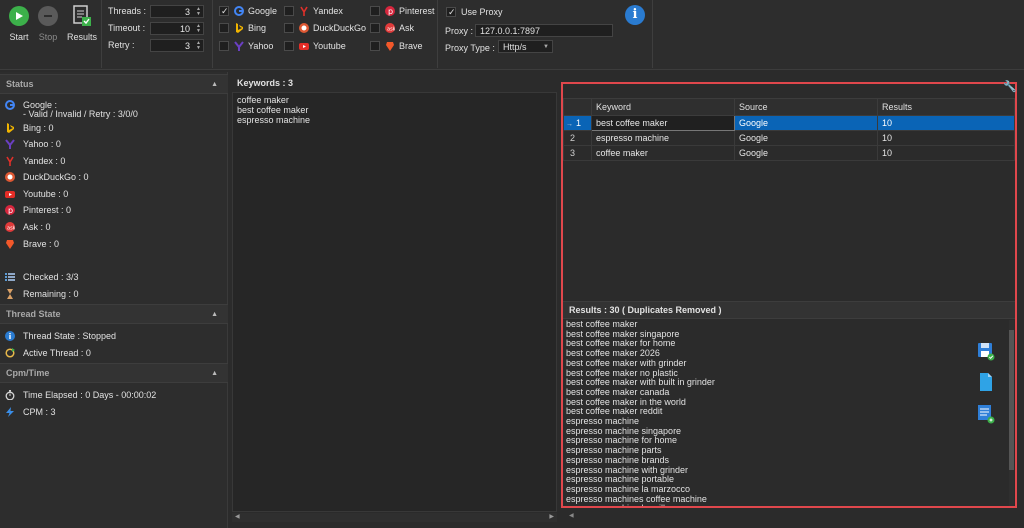 This screenshot has height=528, width=1024. I want to click on scrollbar-thumb, so click(1011, 400).